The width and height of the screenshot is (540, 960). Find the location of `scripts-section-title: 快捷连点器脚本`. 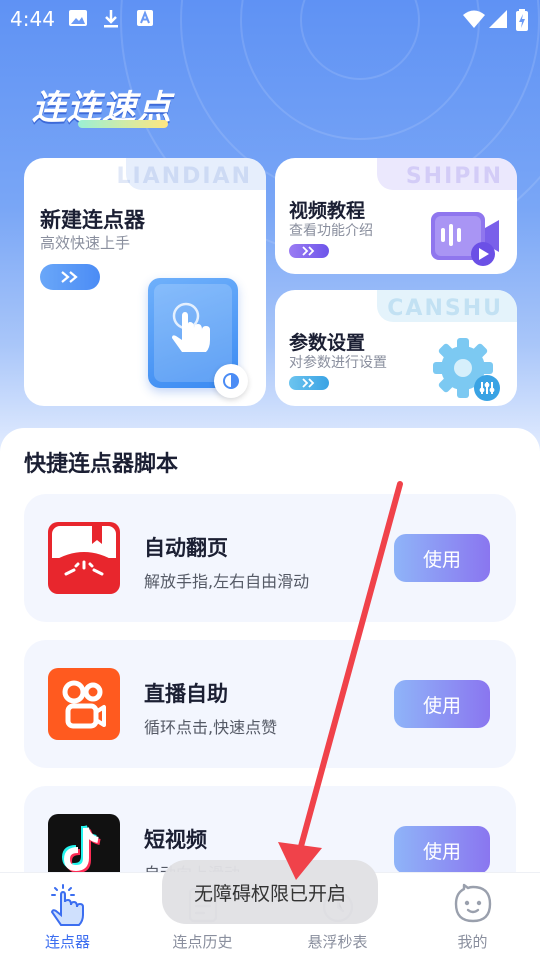

scripts-section-title: 快捷连点器脚本 is located at coordinates (101, 464).